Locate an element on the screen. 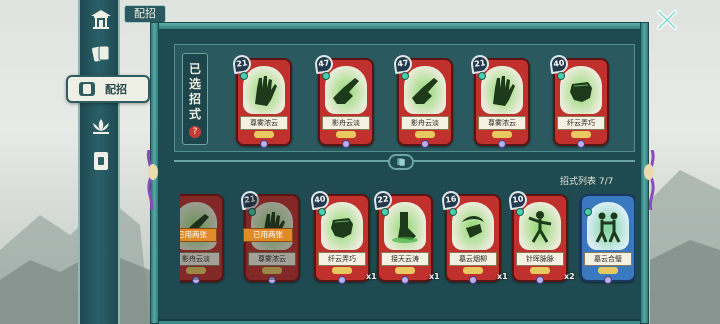 Image resolution: width=720 pixels, height=324 pixels. nav-home-button is located at coordinates (101, 19).